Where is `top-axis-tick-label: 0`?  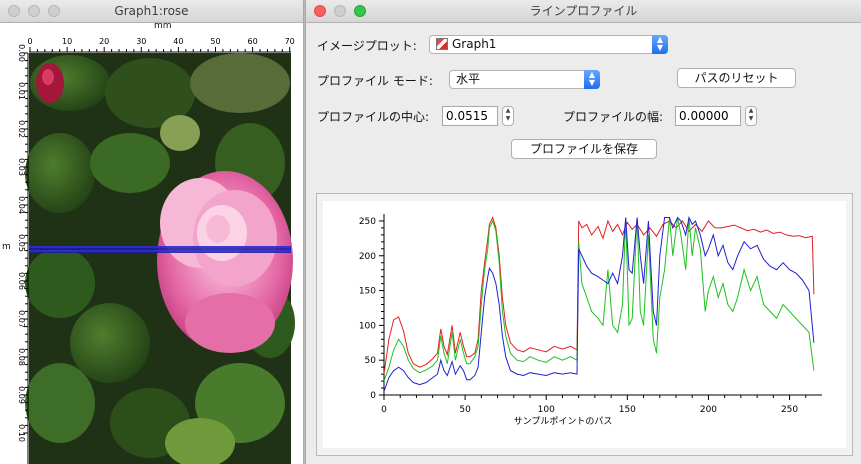 top-axis-tick-label: 0 is located at coordinates (29, 41).